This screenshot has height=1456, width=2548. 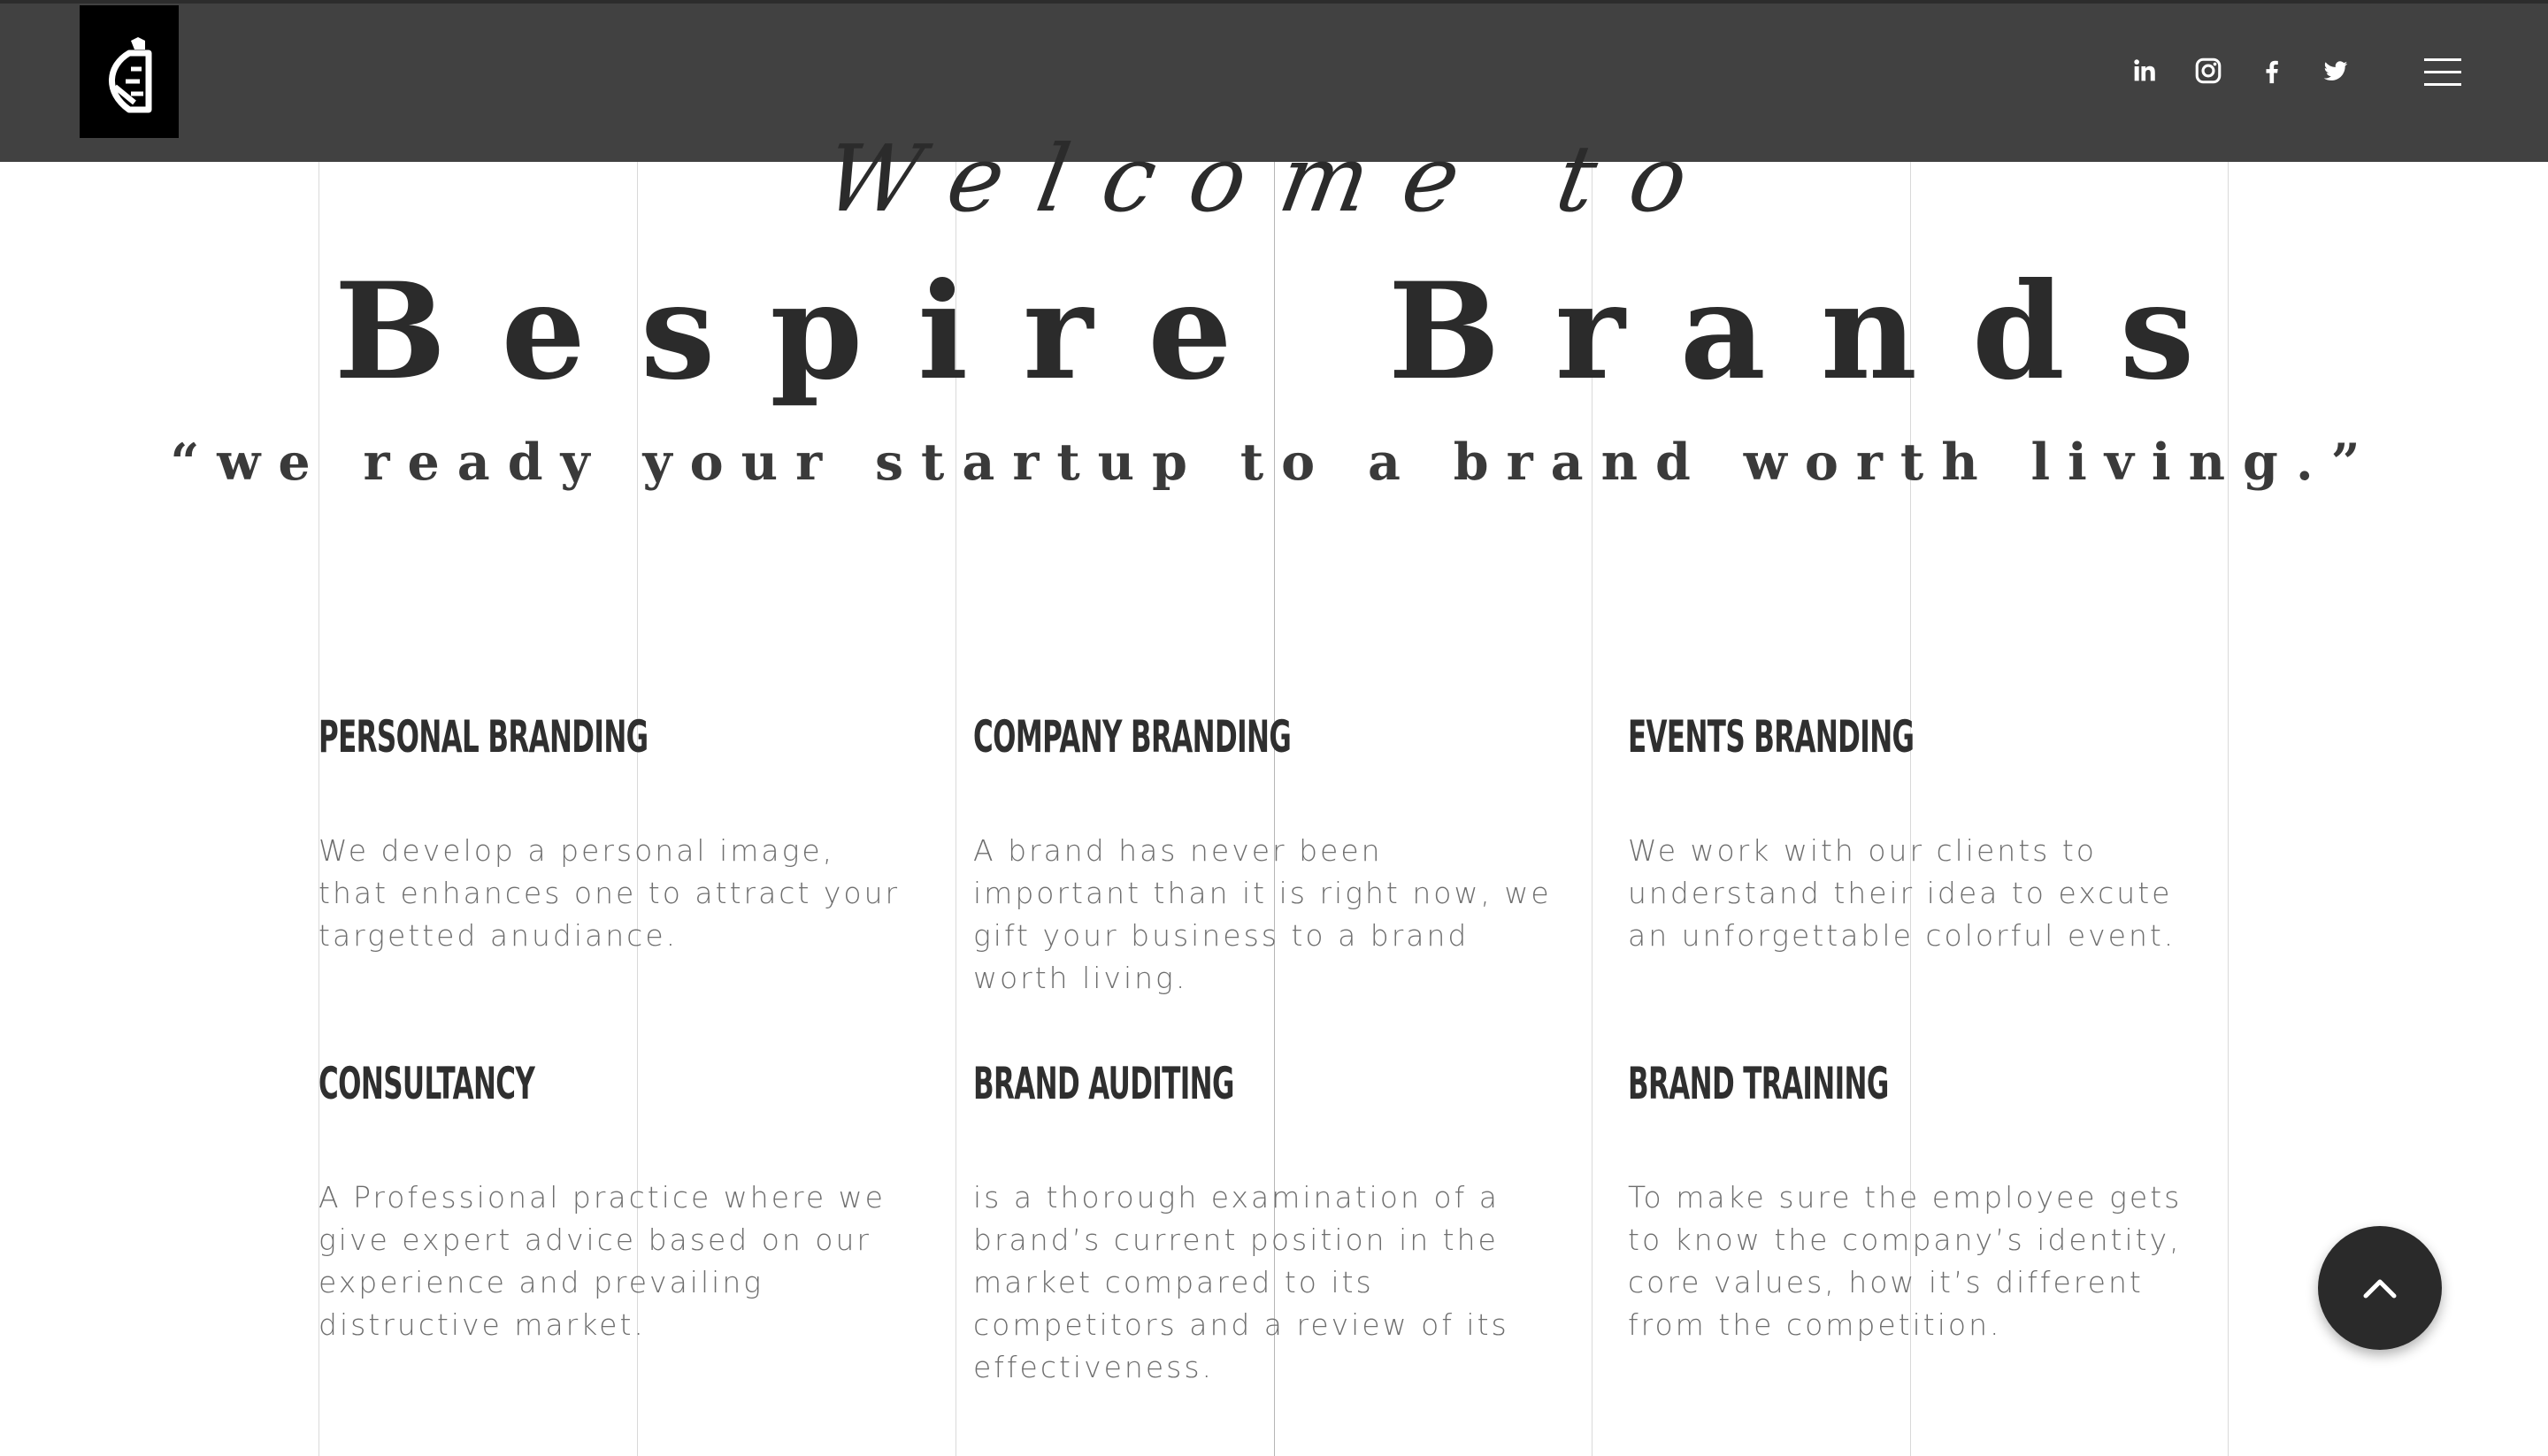 What do you see at coordinates (427, 1083) in the screenshot?
I see `service-title: CONSULTANCY` at bounding box center [427, 1083].